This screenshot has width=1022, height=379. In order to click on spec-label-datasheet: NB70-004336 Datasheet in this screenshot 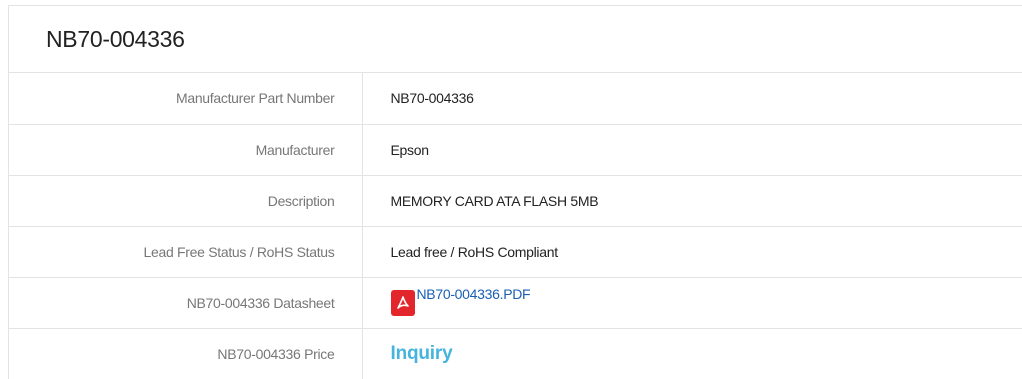, I will do `click(186, 303)`.